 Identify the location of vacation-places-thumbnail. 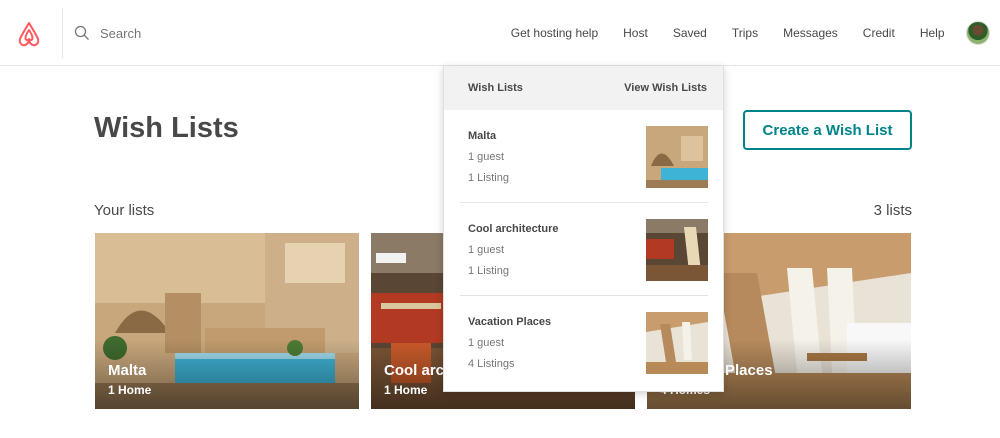
(677, 343).